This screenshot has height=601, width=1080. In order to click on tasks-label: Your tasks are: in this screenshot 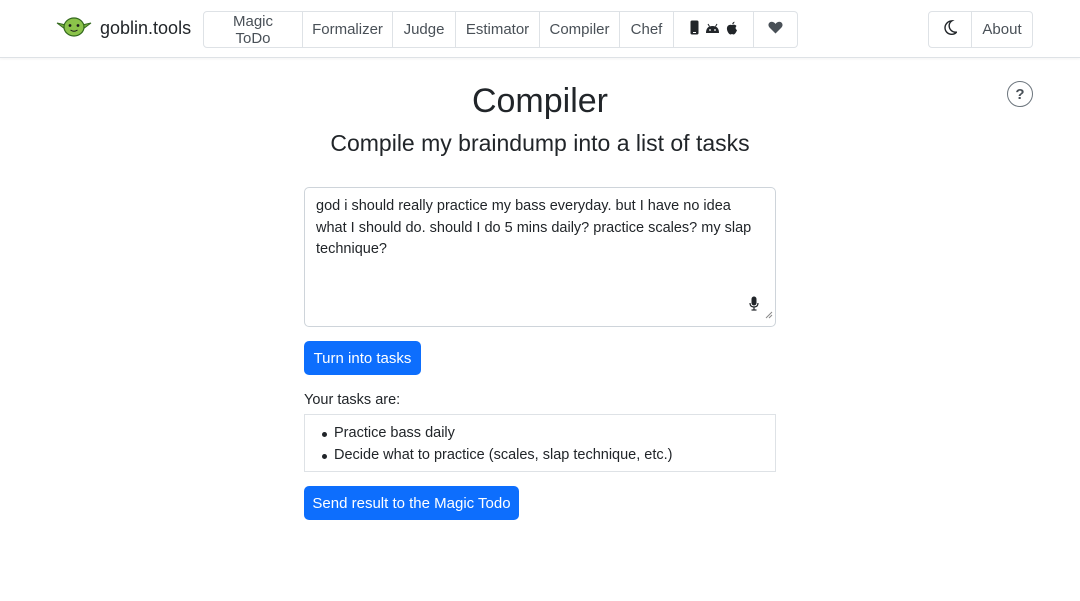, I will do `click(352, 400)`.